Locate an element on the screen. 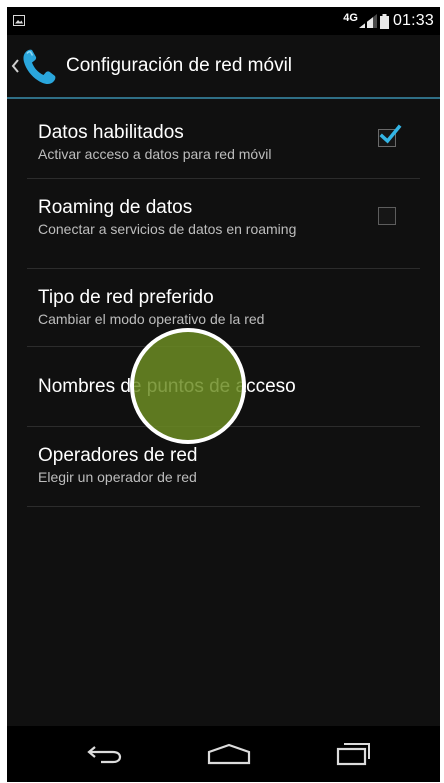 The height and width of the screenshot is (783, 444). nav-back-button is located at coordinates (105, 754).